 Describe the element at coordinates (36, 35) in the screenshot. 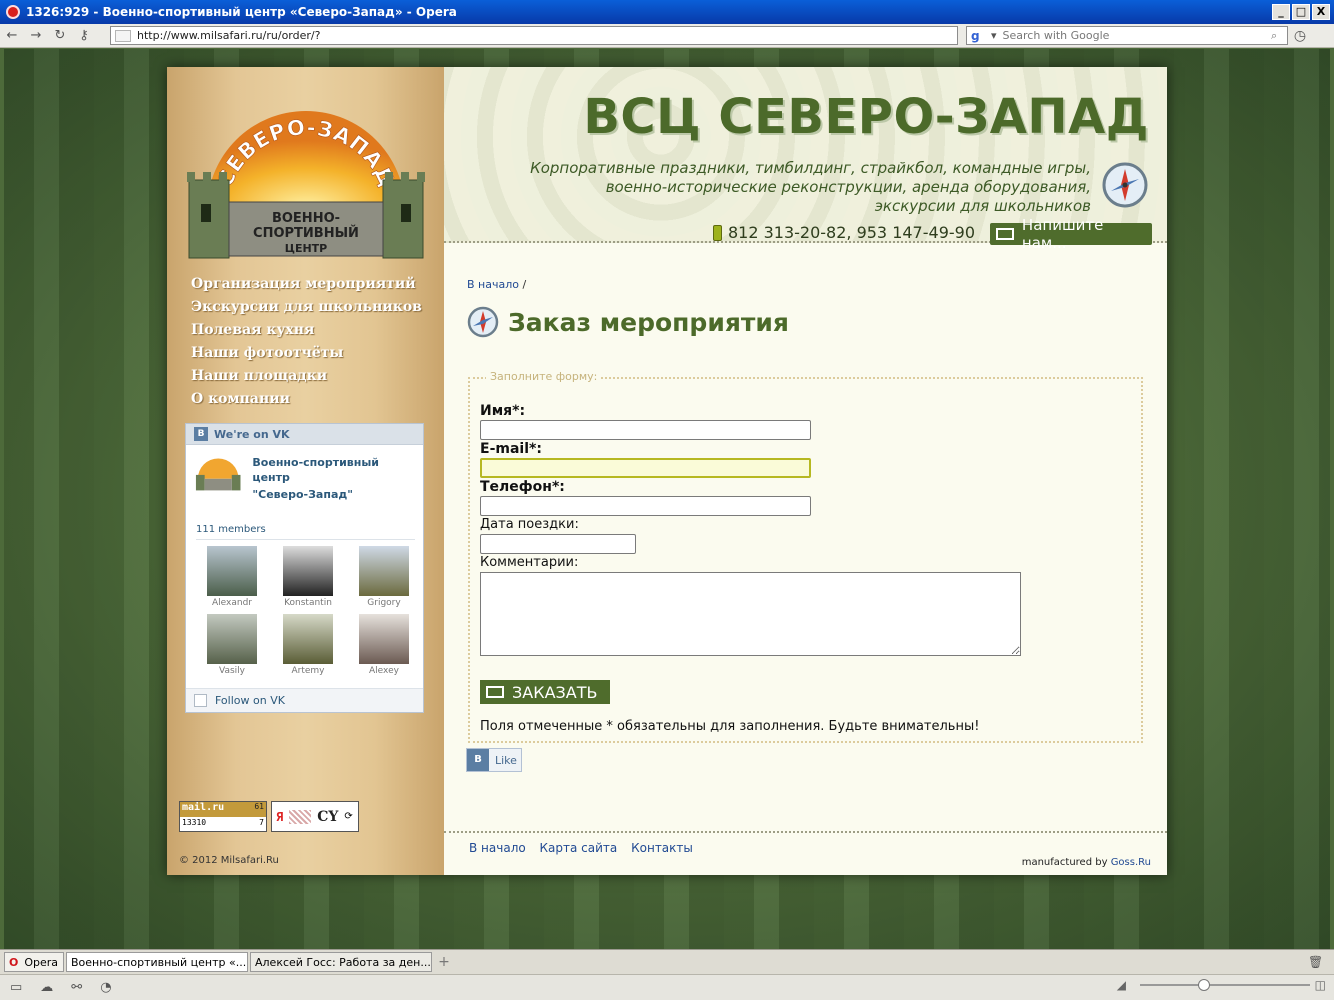

I see `forward-icon: →` at that location.